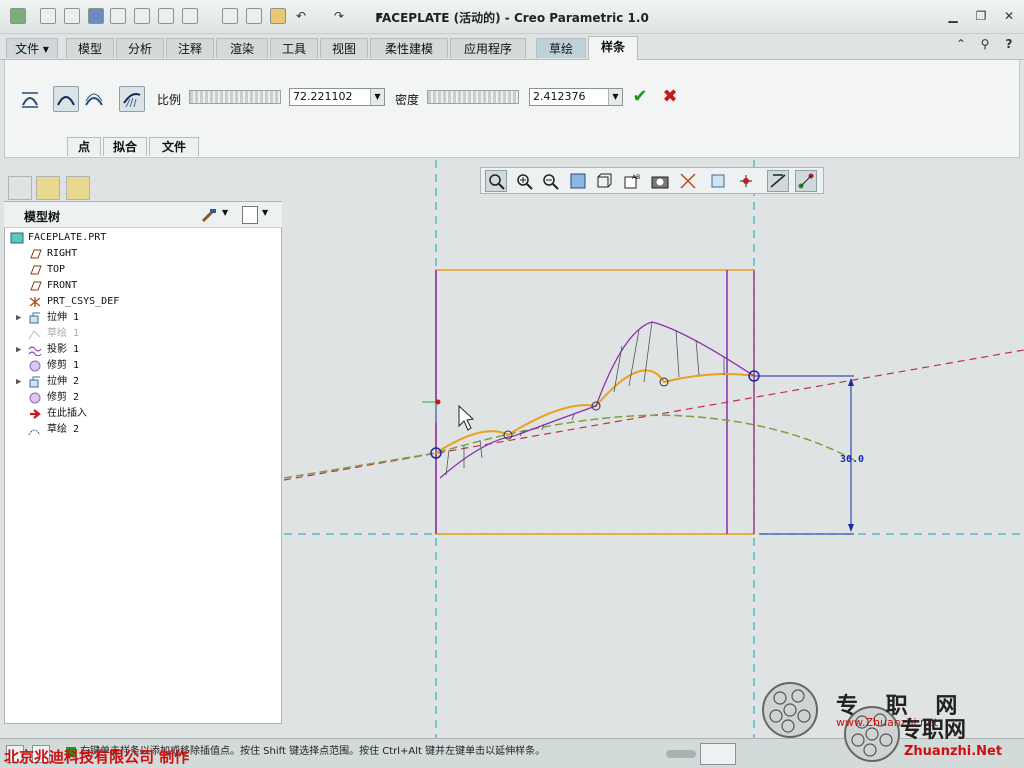  I want to click on tree-item-sketch-2: 草绘 2, so click(139, 430).